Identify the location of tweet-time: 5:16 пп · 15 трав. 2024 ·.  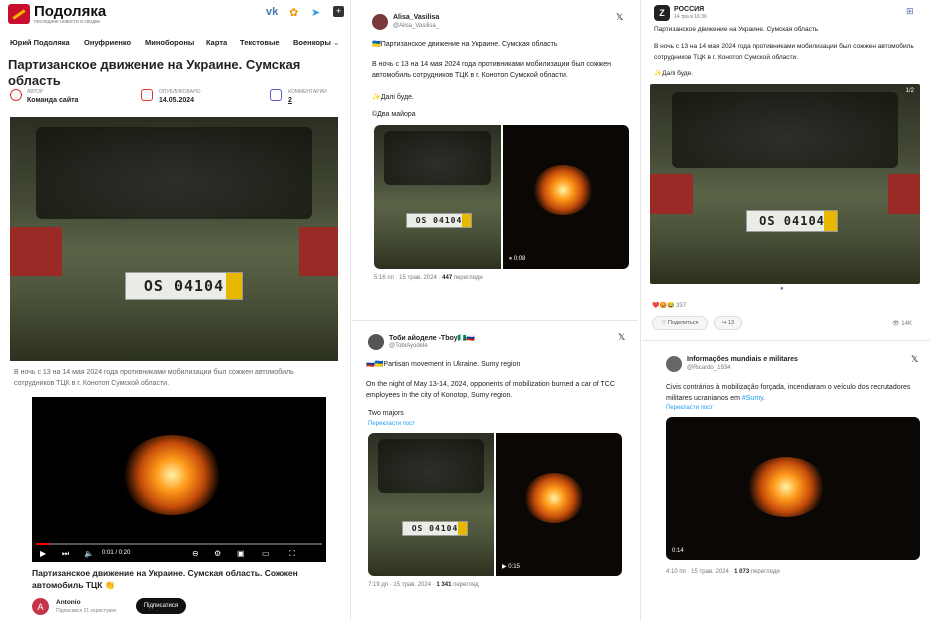
(407, 278).